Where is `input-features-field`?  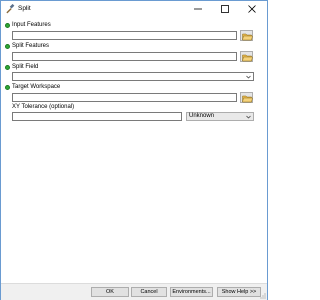 input-features-field is located at coordinates (124, 35).